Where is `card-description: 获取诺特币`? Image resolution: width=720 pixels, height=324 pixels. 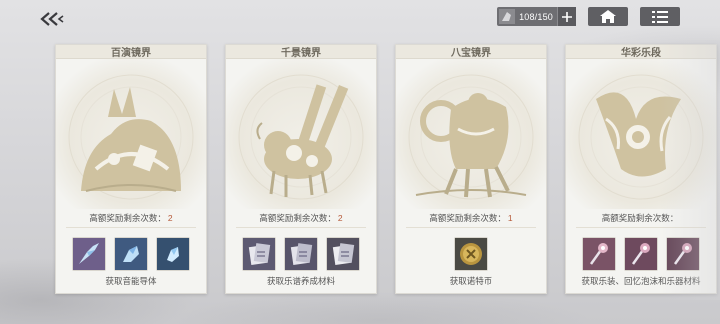 card-description: 获取诺特币 is located at coordinates (471, 281).